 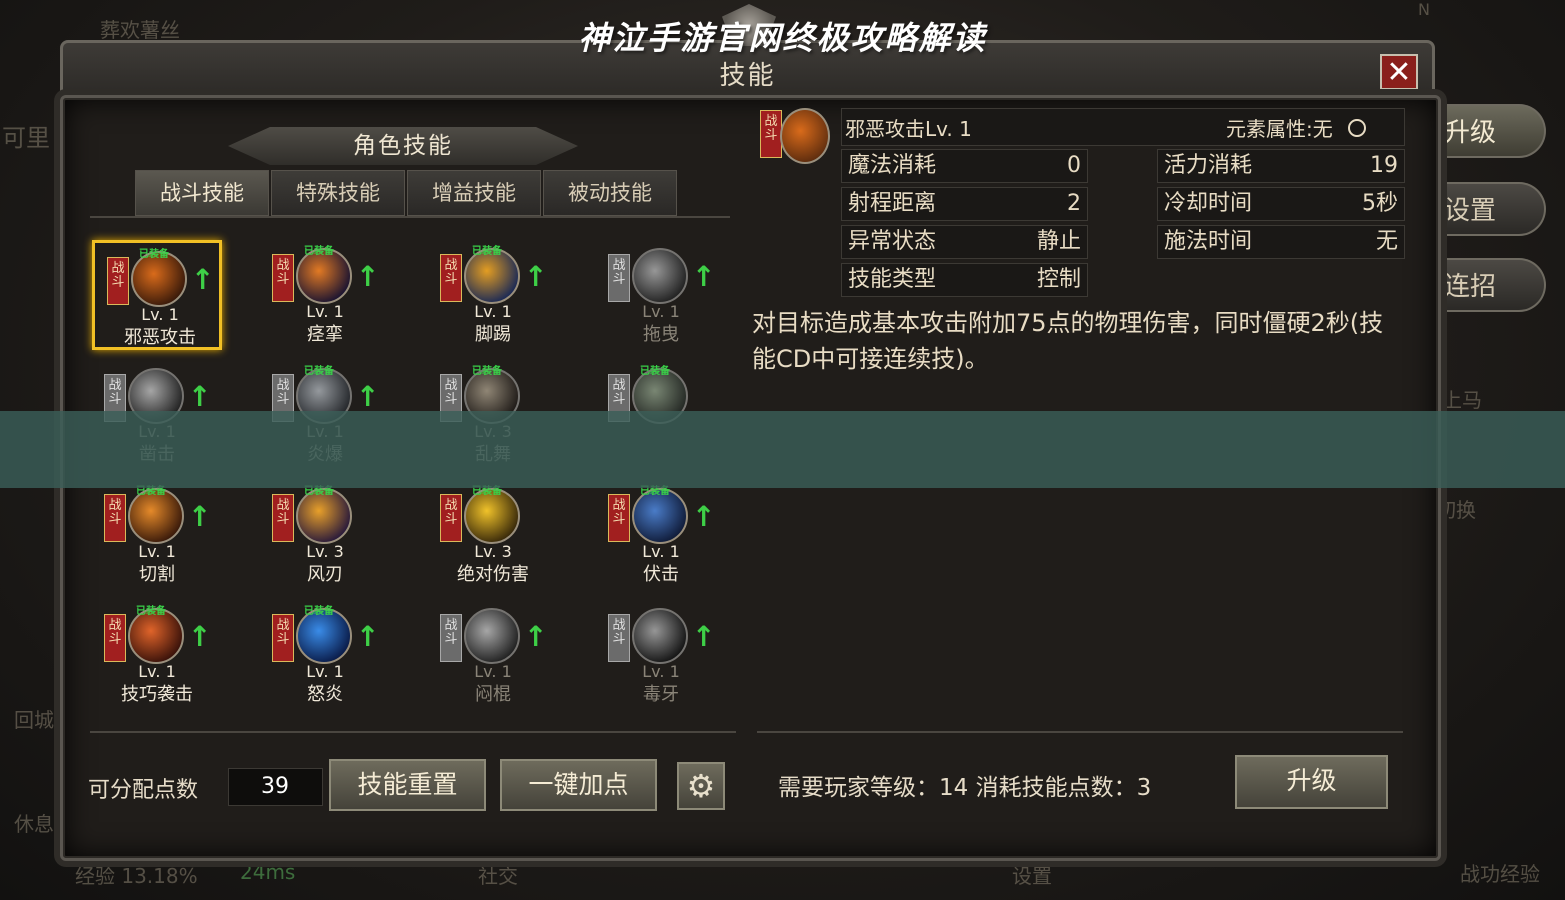 What do you see at coordinates (964, 280) in the screenshot?
I see `stat-row: 技能类型 控制` at bounding box center [964, 280].